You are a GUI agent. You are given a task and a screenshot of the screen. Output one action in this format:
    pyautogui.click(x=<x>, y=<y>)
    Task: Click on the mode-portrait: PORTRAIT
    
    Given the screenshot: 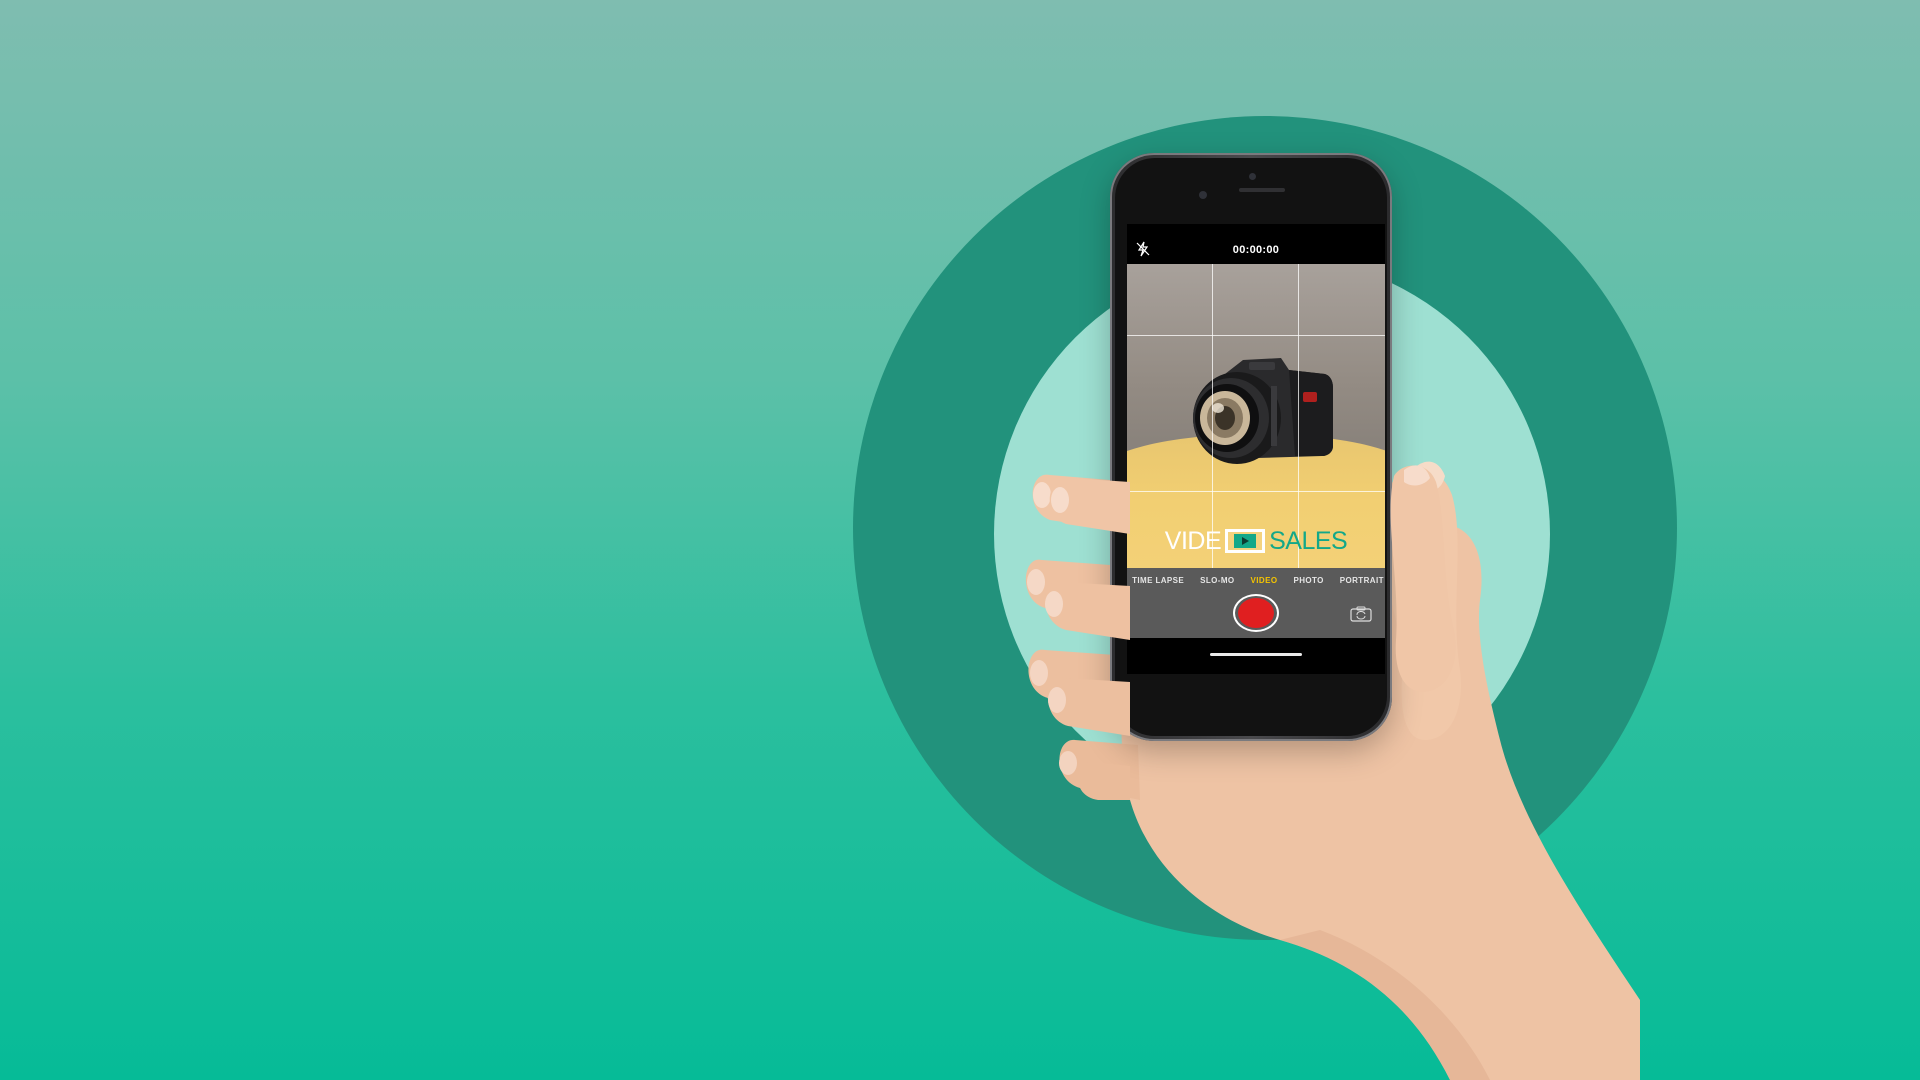 What is the action you would take?
    pyautogui.click(x=1362, y=580)
    